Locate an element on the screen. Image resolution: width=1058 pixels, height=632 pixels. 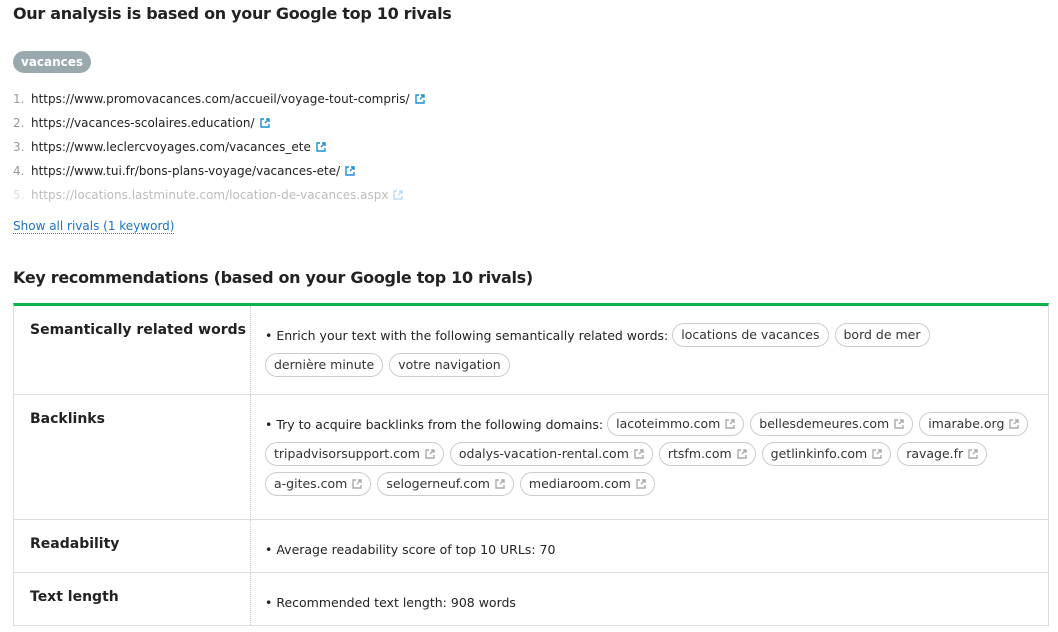
related-word-chip: bord de mer is located at coordinates (882, 334).